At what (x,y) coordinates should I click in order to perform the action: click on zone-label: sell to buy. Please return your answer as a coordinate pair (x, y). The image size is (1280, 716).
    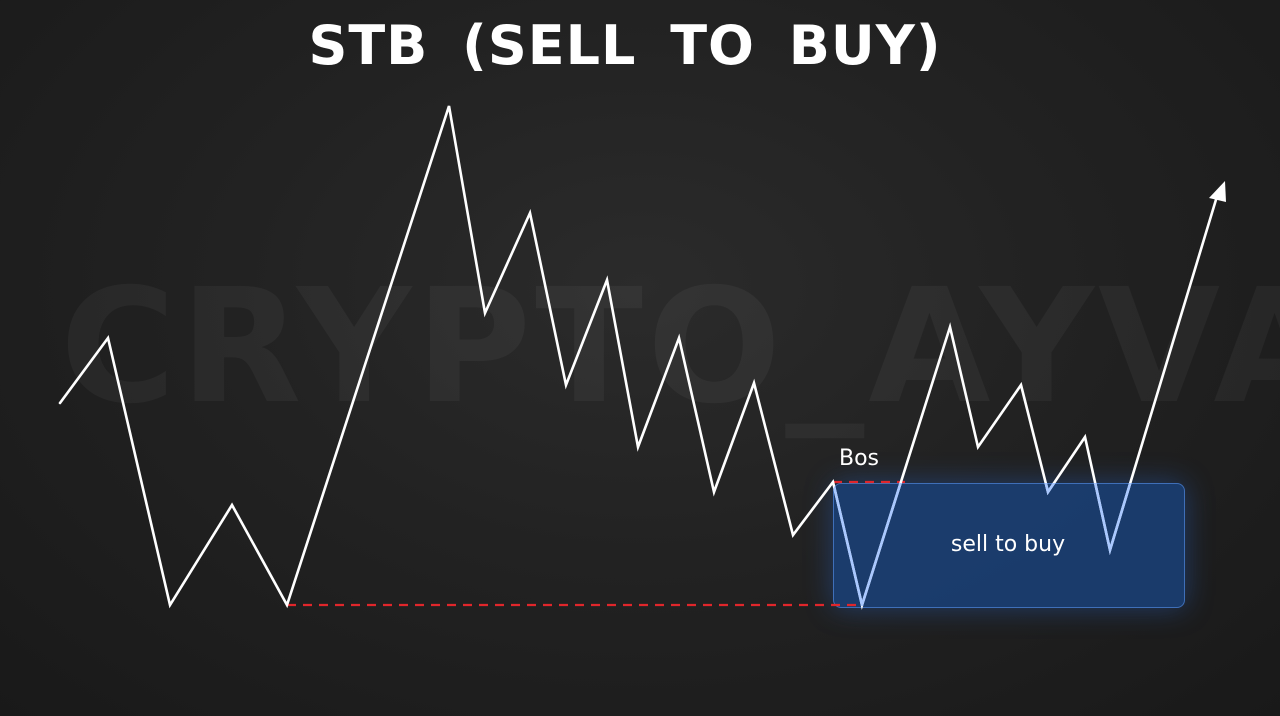
    Looking at the image, I should click on (1008, 544).